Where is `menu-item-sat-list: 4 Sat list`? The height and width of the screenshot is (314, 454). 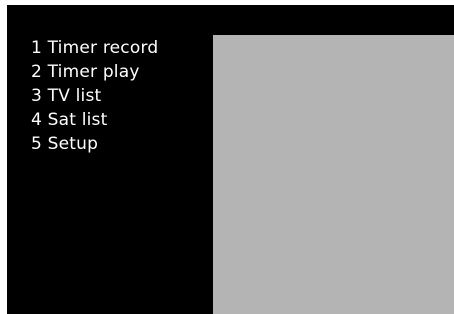
menu-item-sat-list: 4 Sat list is located at coordinates (94, 120).